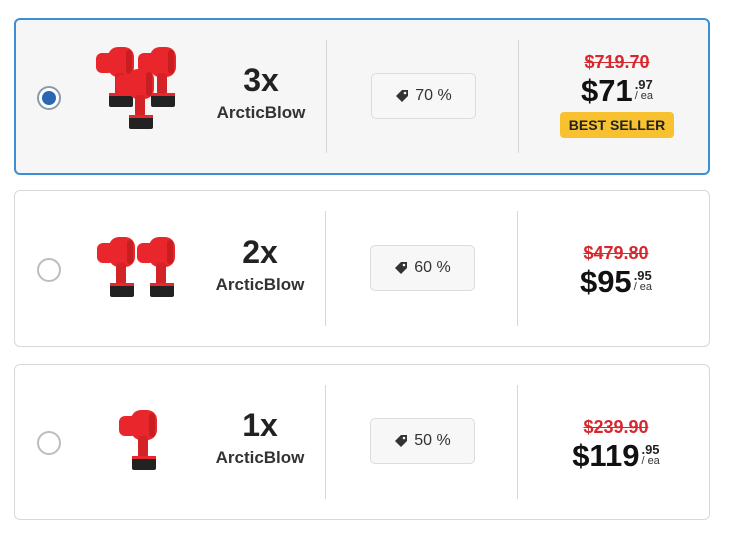 This screenshot has height=538, width=729. Describe the element at coordinates (432, 267) in the screenshot. I see `discount-label: 60 %` at that location.